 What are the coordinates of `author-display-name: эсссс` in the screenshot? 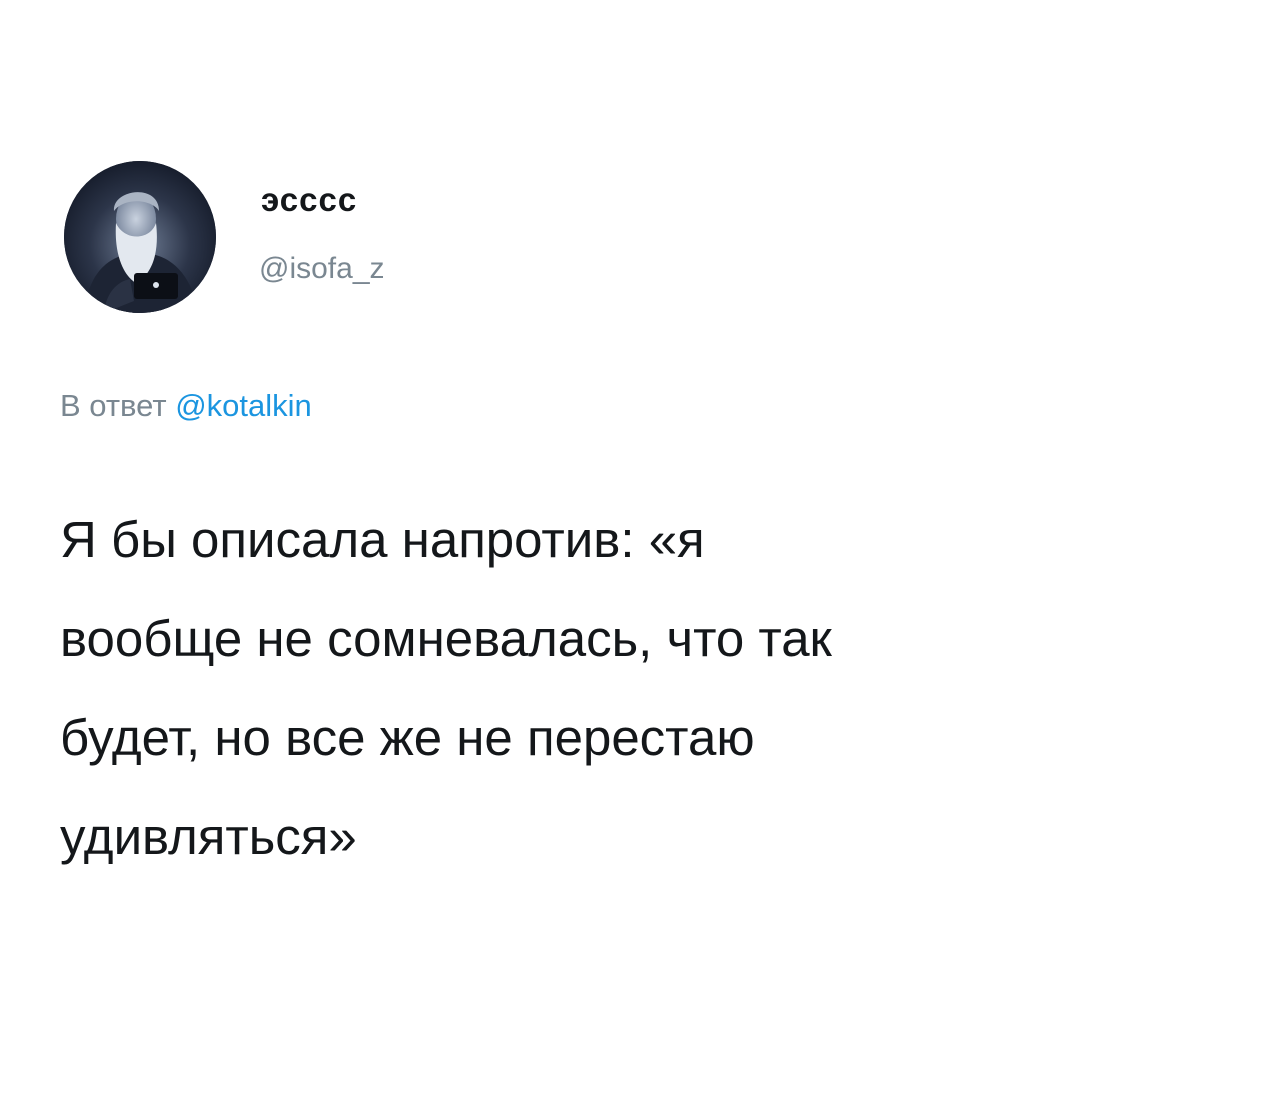 It's located at (309, 200).